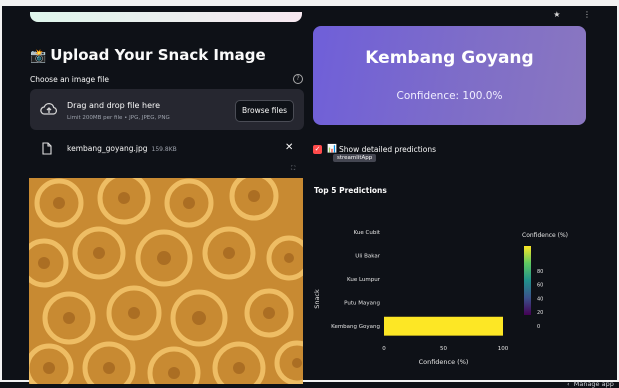 This screenshot has width=619, height=388. What do you see at coordinates (449, 75) in the screenshot?
I see `prediction-card: Kembang Goyang Confidence: 100.0%` at bounding box center [449, 75].